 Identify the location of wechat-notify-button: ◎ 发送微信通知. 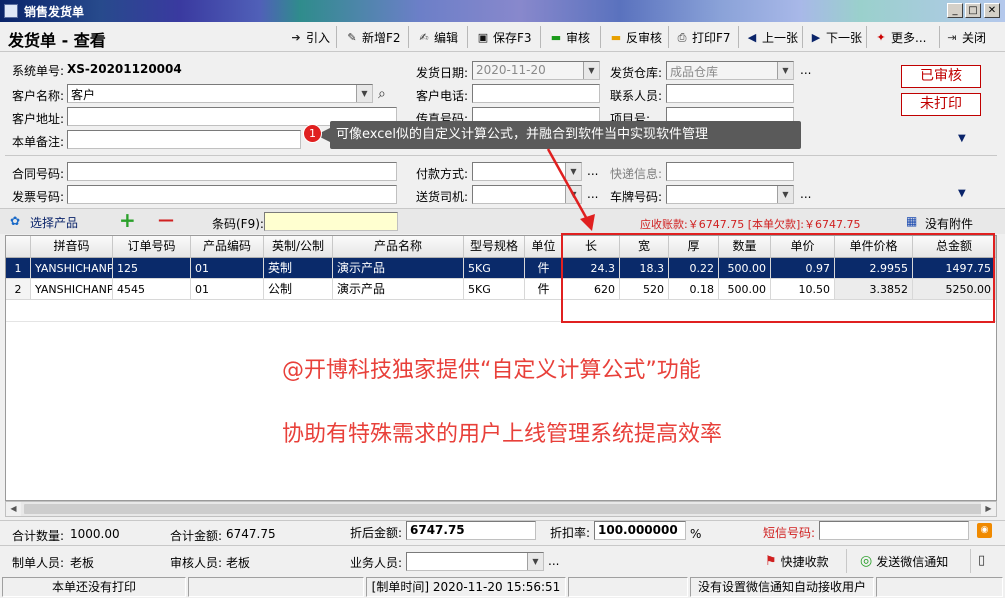
(912, 561).